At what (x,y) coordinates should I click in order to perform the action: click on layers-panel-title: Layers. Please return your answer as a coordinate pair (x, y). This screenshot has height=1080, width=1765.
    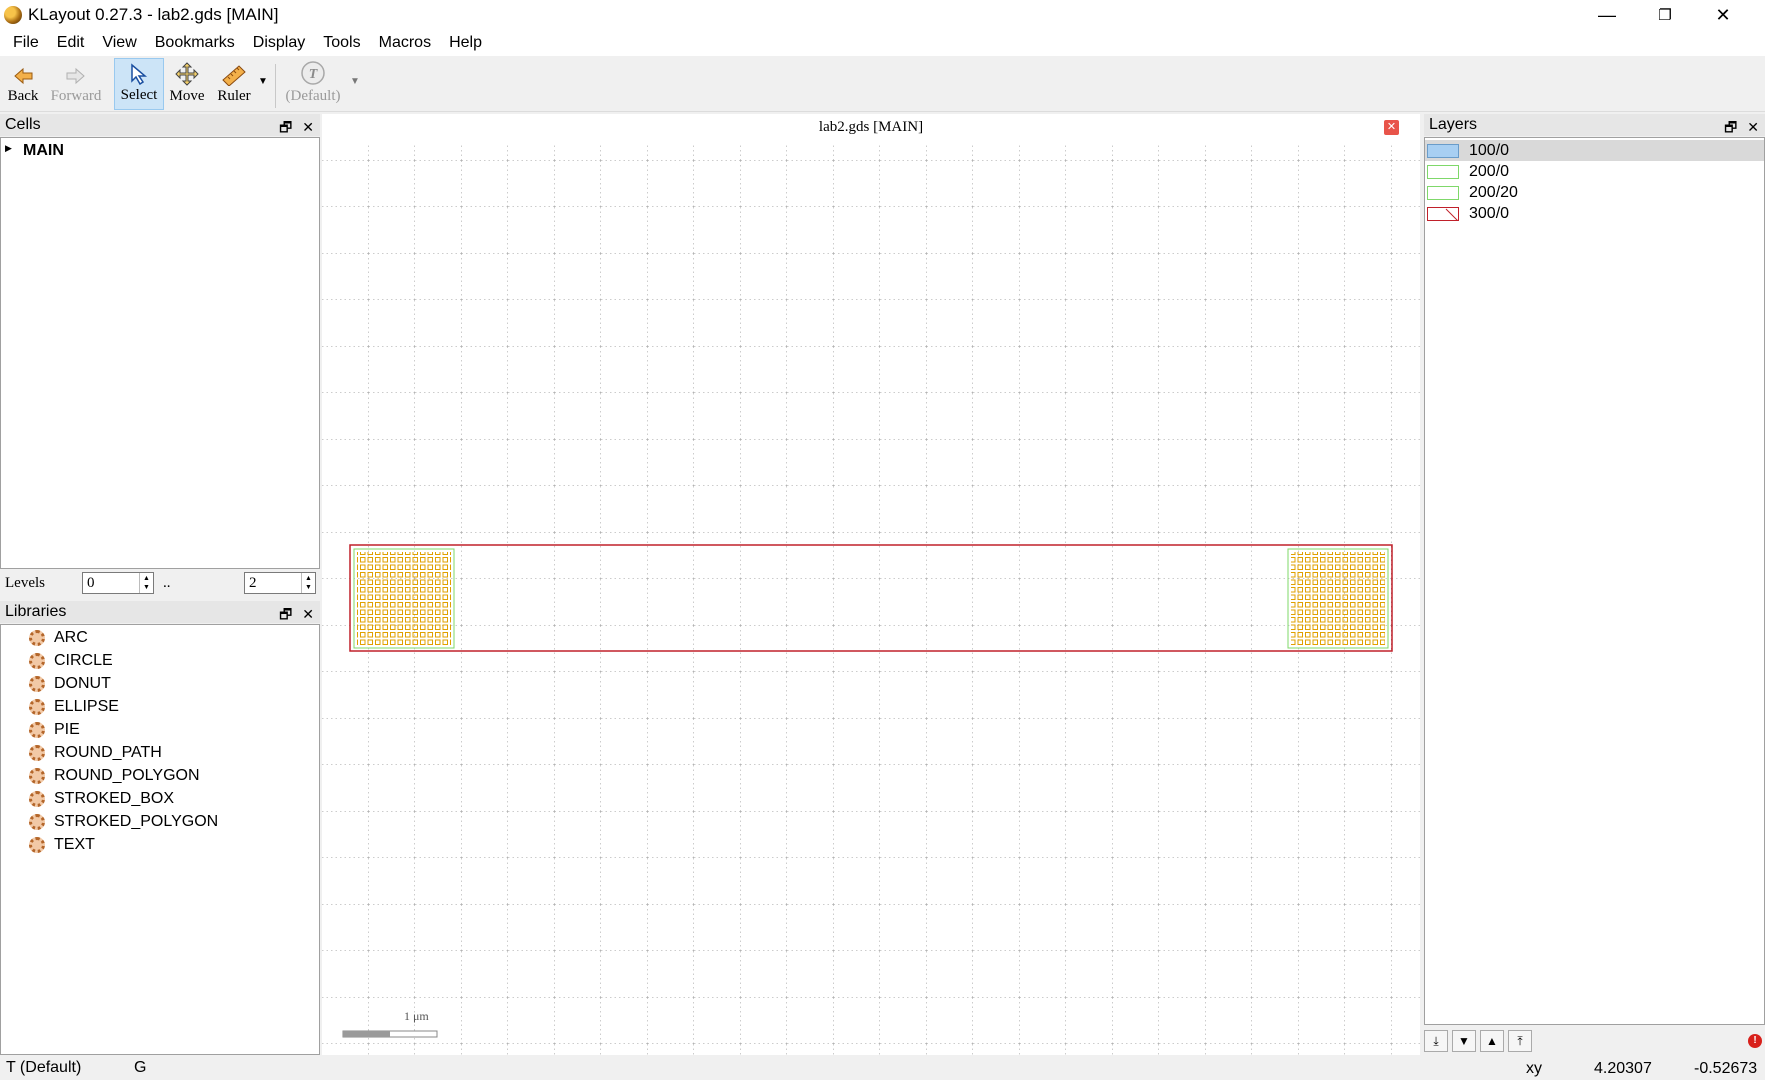
    Looking at the image, I should click on (1453, 124).